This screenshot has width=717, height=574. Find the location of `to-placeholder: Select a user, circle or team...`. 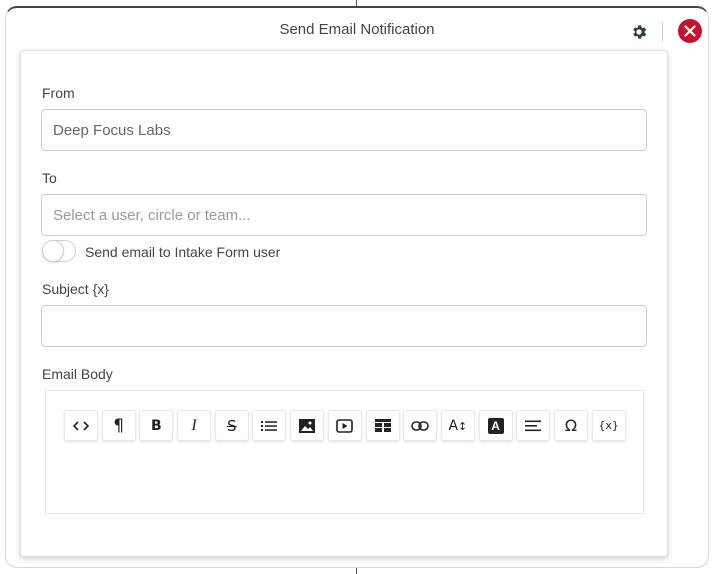

to-placeholder: Select a user, circle or team... is located at coordinates (152, 215).